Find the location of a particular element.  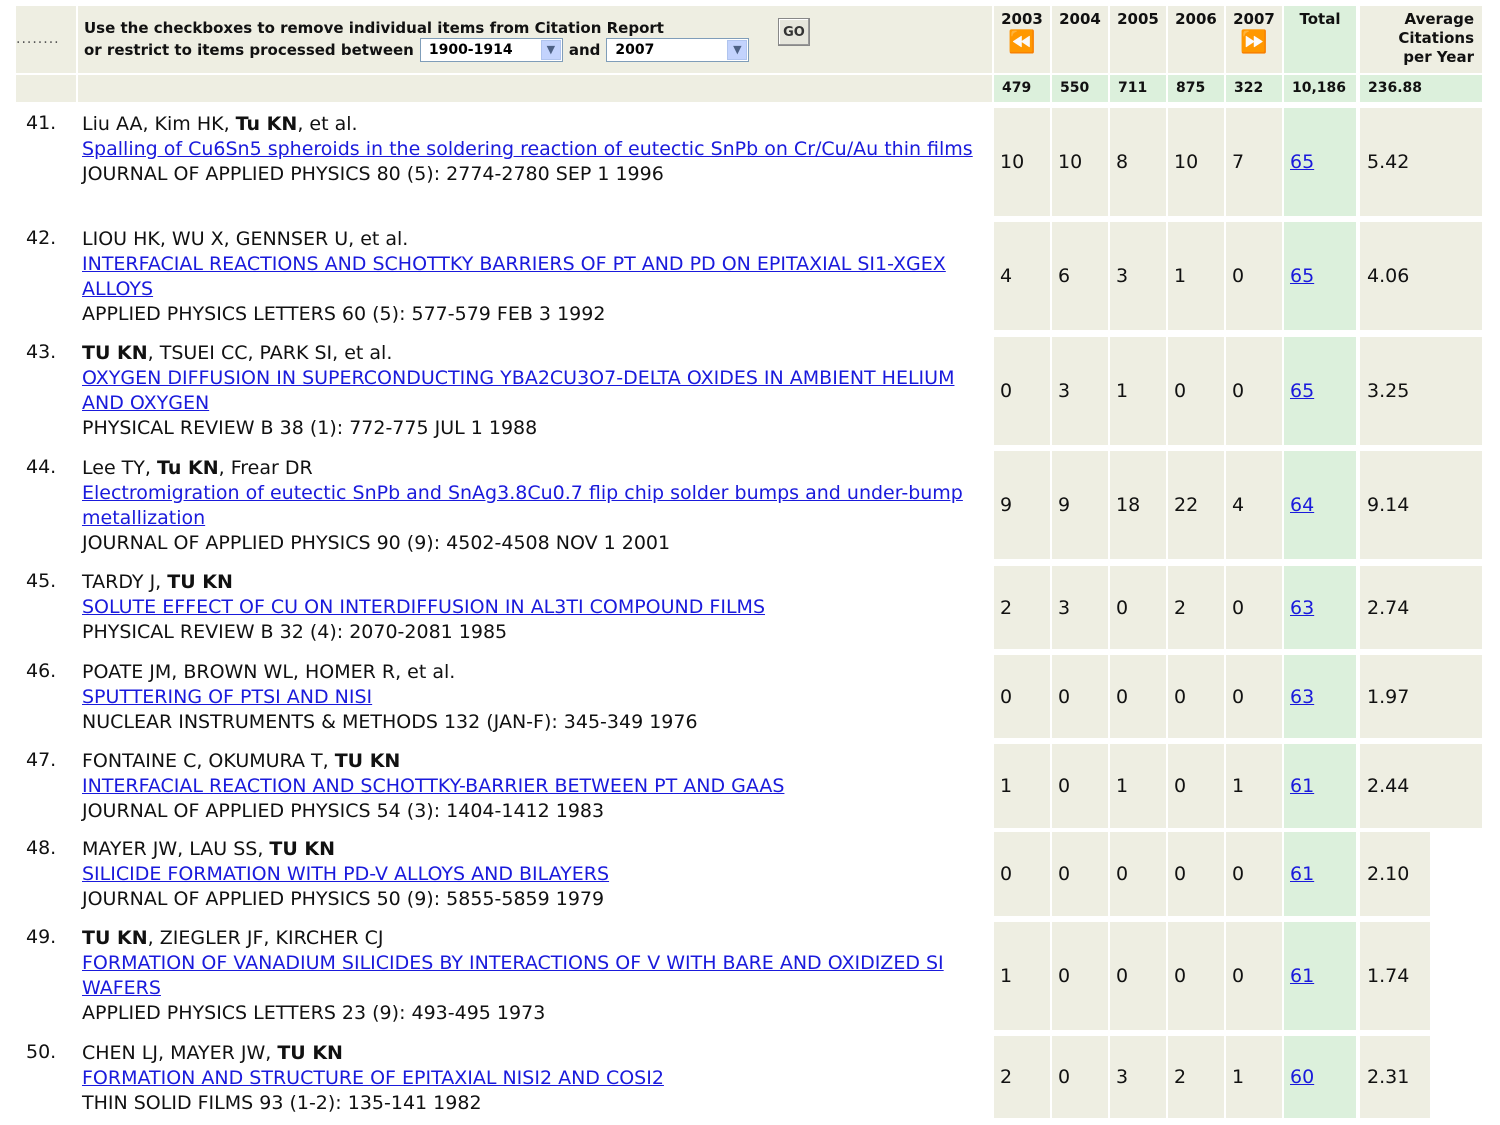

total-average: 236.88 is located at coordinates (1421, 88).